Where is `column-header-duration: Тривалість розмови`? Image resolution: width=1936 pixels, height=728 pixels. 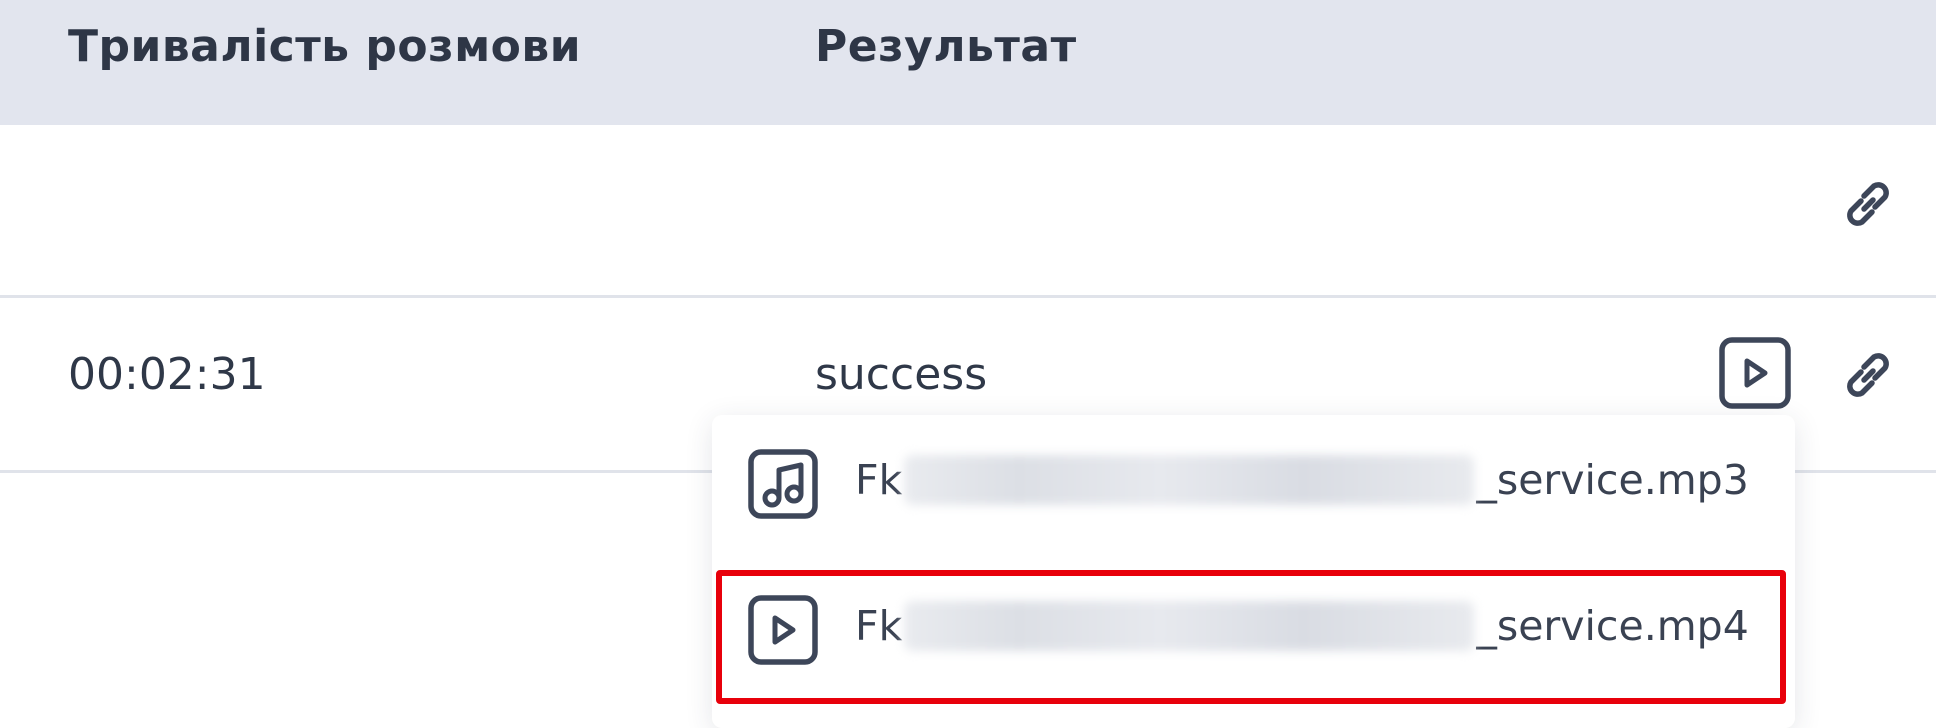 column-header-duration: Тривалість розмови is located at coordinates (325, 46).